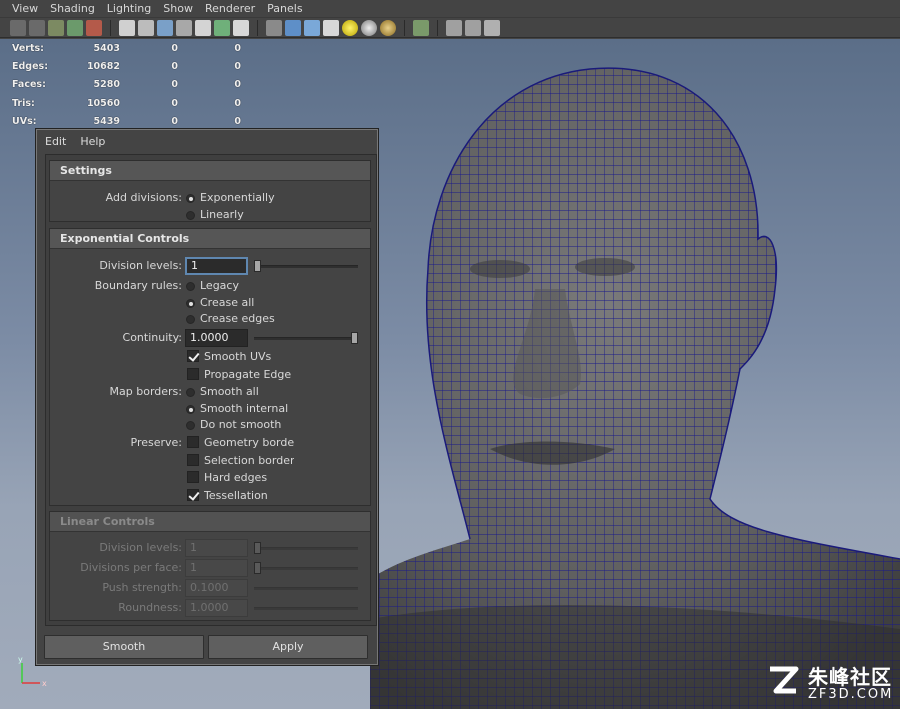 This screenshot has height=709, width=900. Describe the element at coordinates (851, 694) in the screenshot. I see `watermark-en: ZF3D.COM` at that location.